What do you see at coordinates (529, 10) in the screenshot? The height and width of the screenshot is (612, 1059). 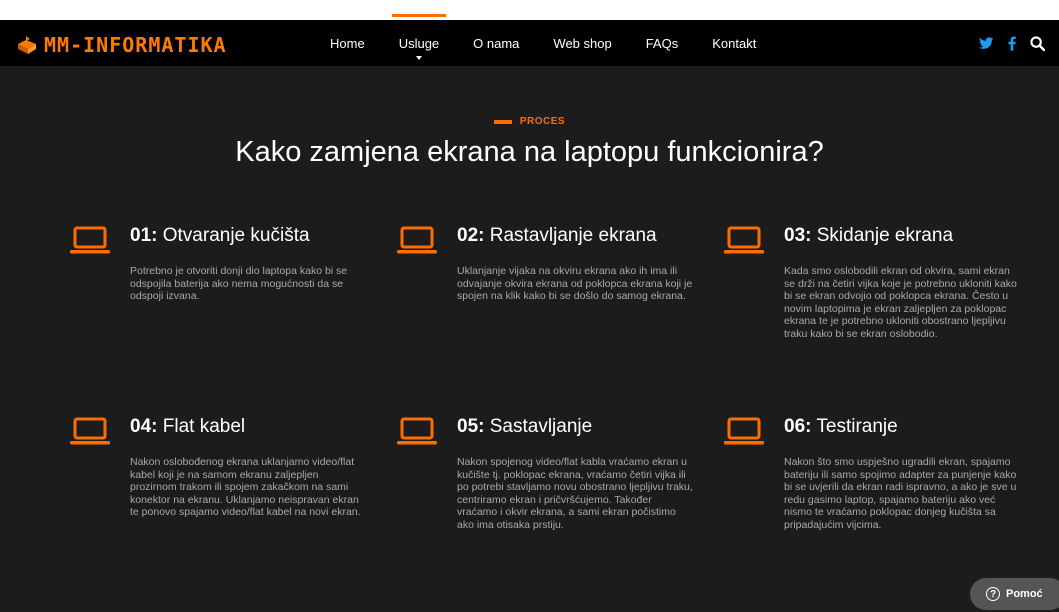 I see `top-strip` at bounding box center [529, 10].